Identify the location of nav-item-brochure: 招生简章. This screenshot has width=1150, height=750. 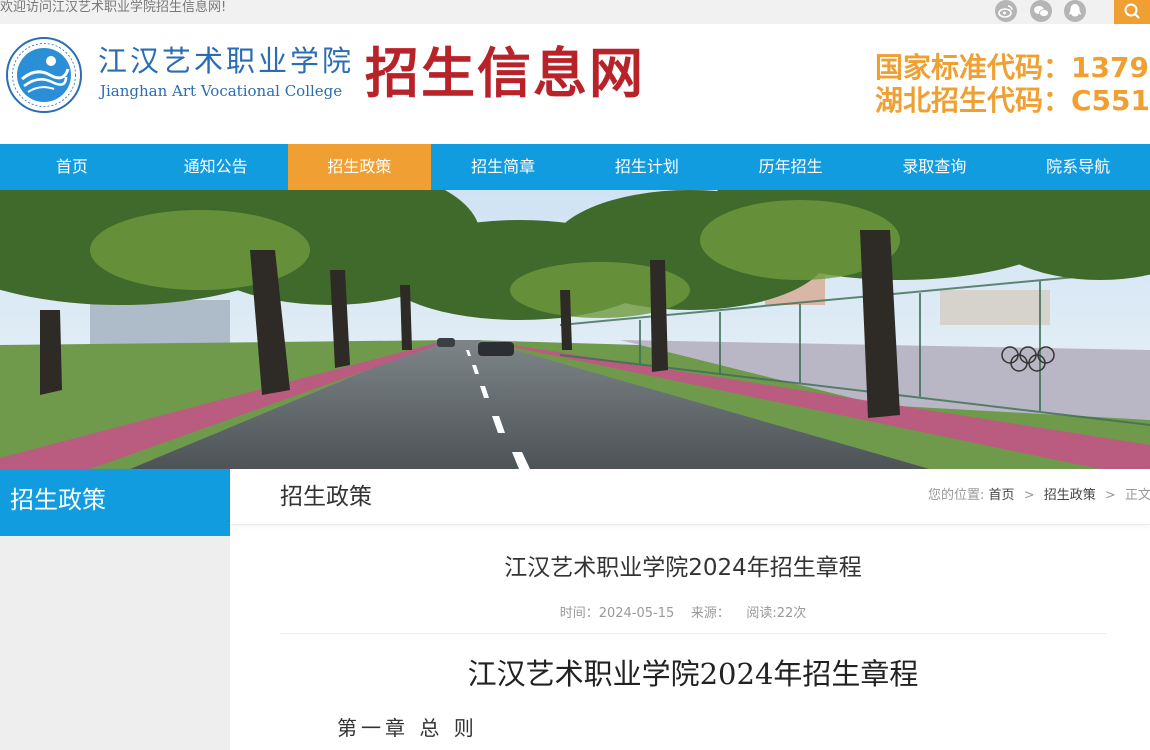
(503, 167).